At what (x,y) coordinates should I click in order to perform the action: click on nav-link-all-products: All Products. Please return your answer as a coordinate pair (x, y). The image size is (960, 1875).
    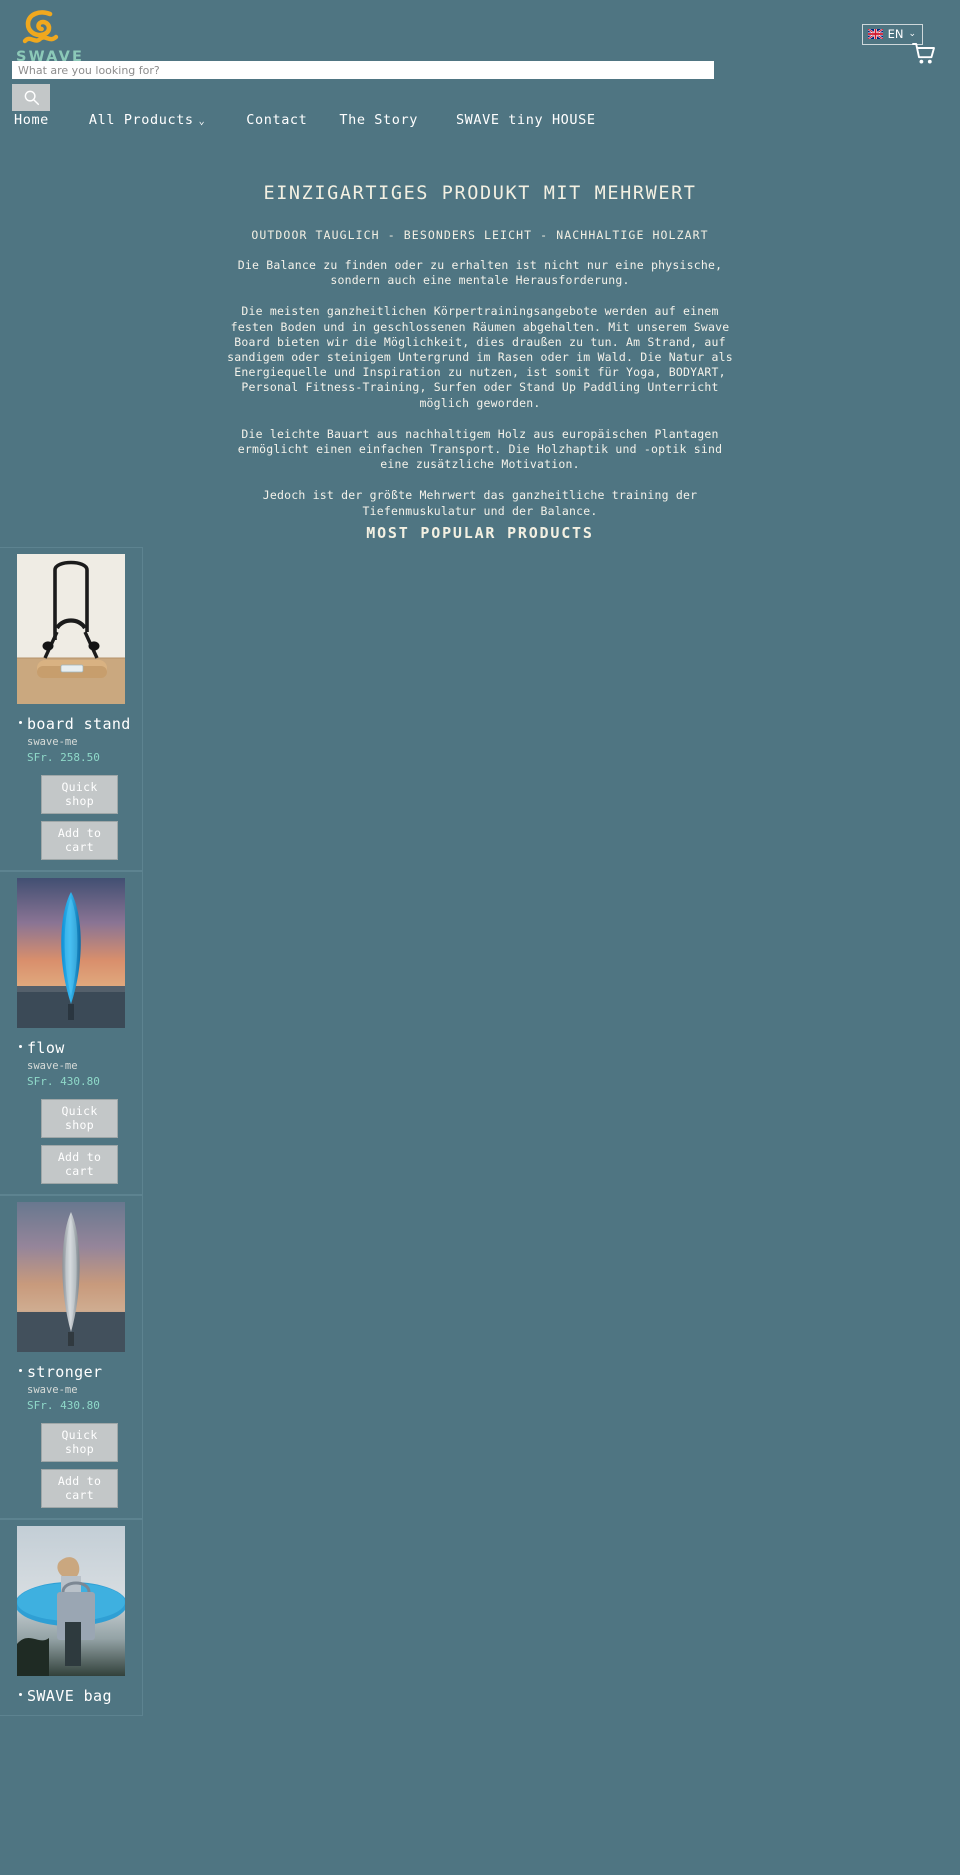
    Looking at the image, I should click on (141, 120).